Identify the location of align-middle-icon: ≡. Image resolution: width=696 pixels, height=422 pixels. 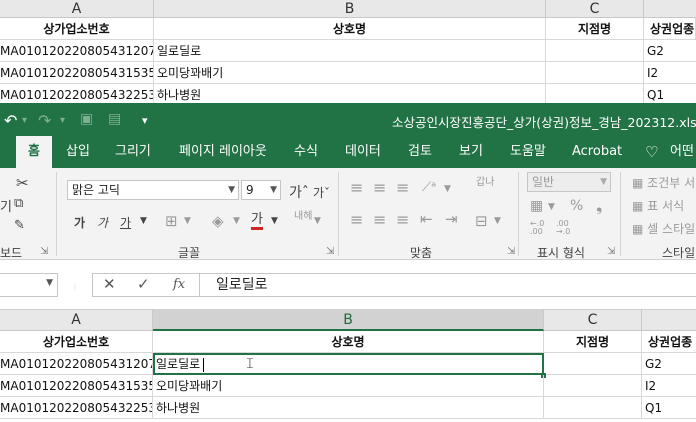
(379, 187).